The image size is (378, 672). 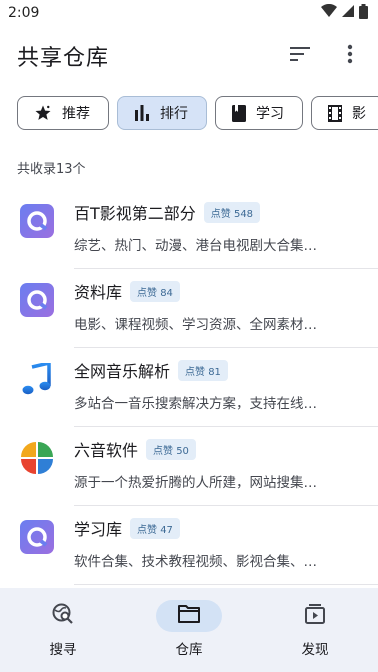 I want to click on video-library-icon, so click(x=315, y=616).